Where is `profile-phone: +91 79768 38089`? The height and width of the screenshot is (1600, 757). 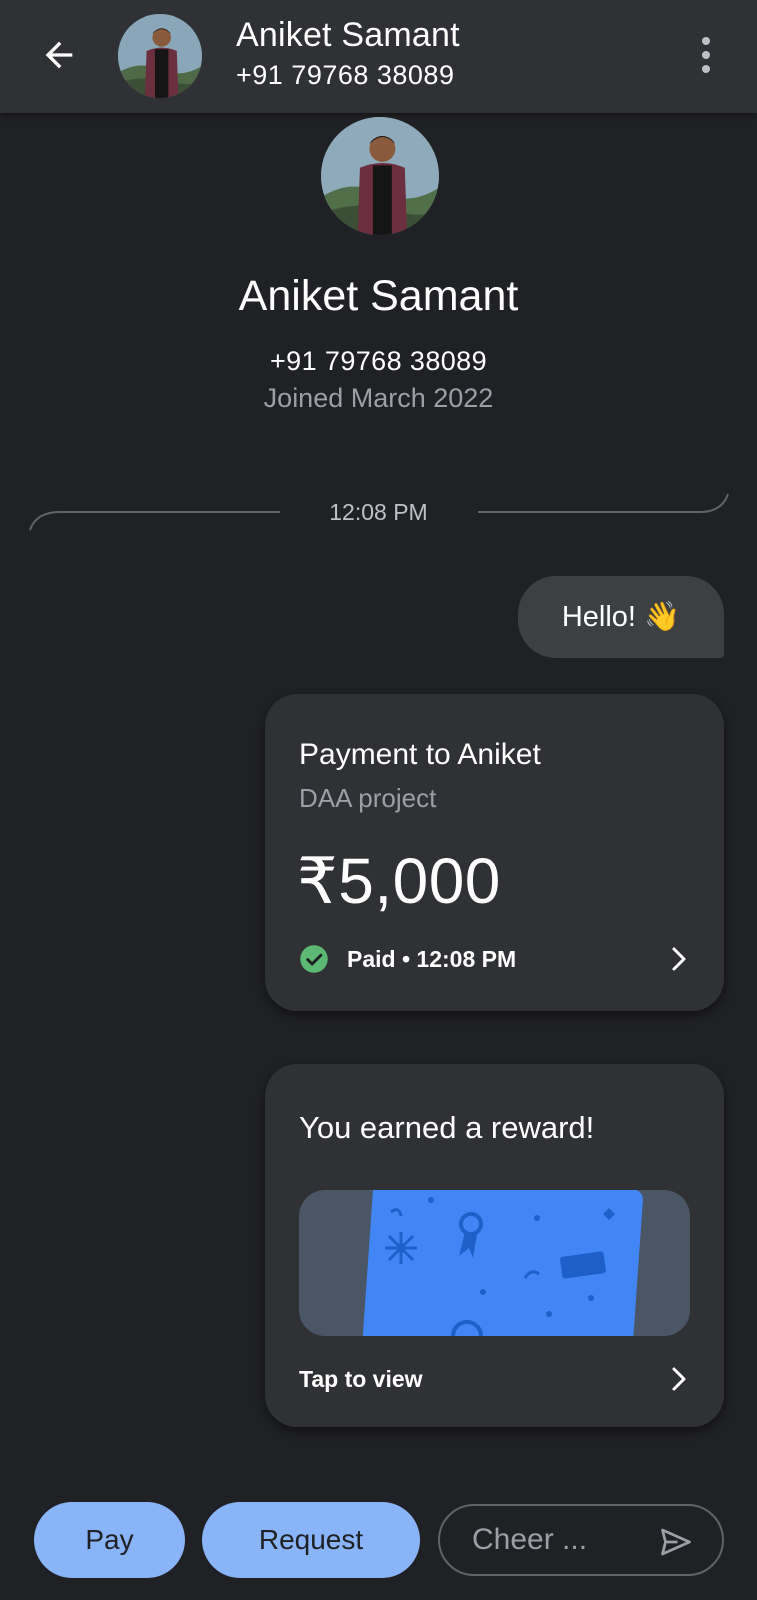
profile-phone: +91 79768 38089 is located at coordinates (378, 361).